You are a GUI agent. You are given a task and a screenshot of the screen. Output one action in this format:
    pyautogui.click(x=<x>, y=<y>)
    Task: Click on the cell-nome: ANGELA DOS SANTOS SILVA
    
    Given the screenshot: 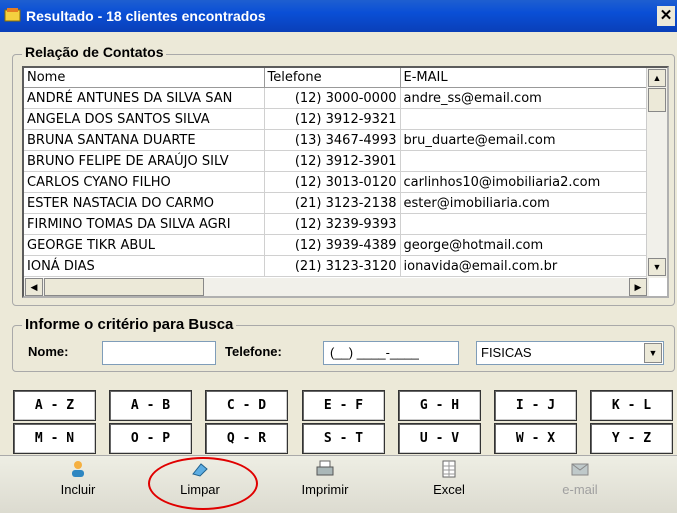 What is the action you would take?
    pyautogui.click(x=144, y=119)
    